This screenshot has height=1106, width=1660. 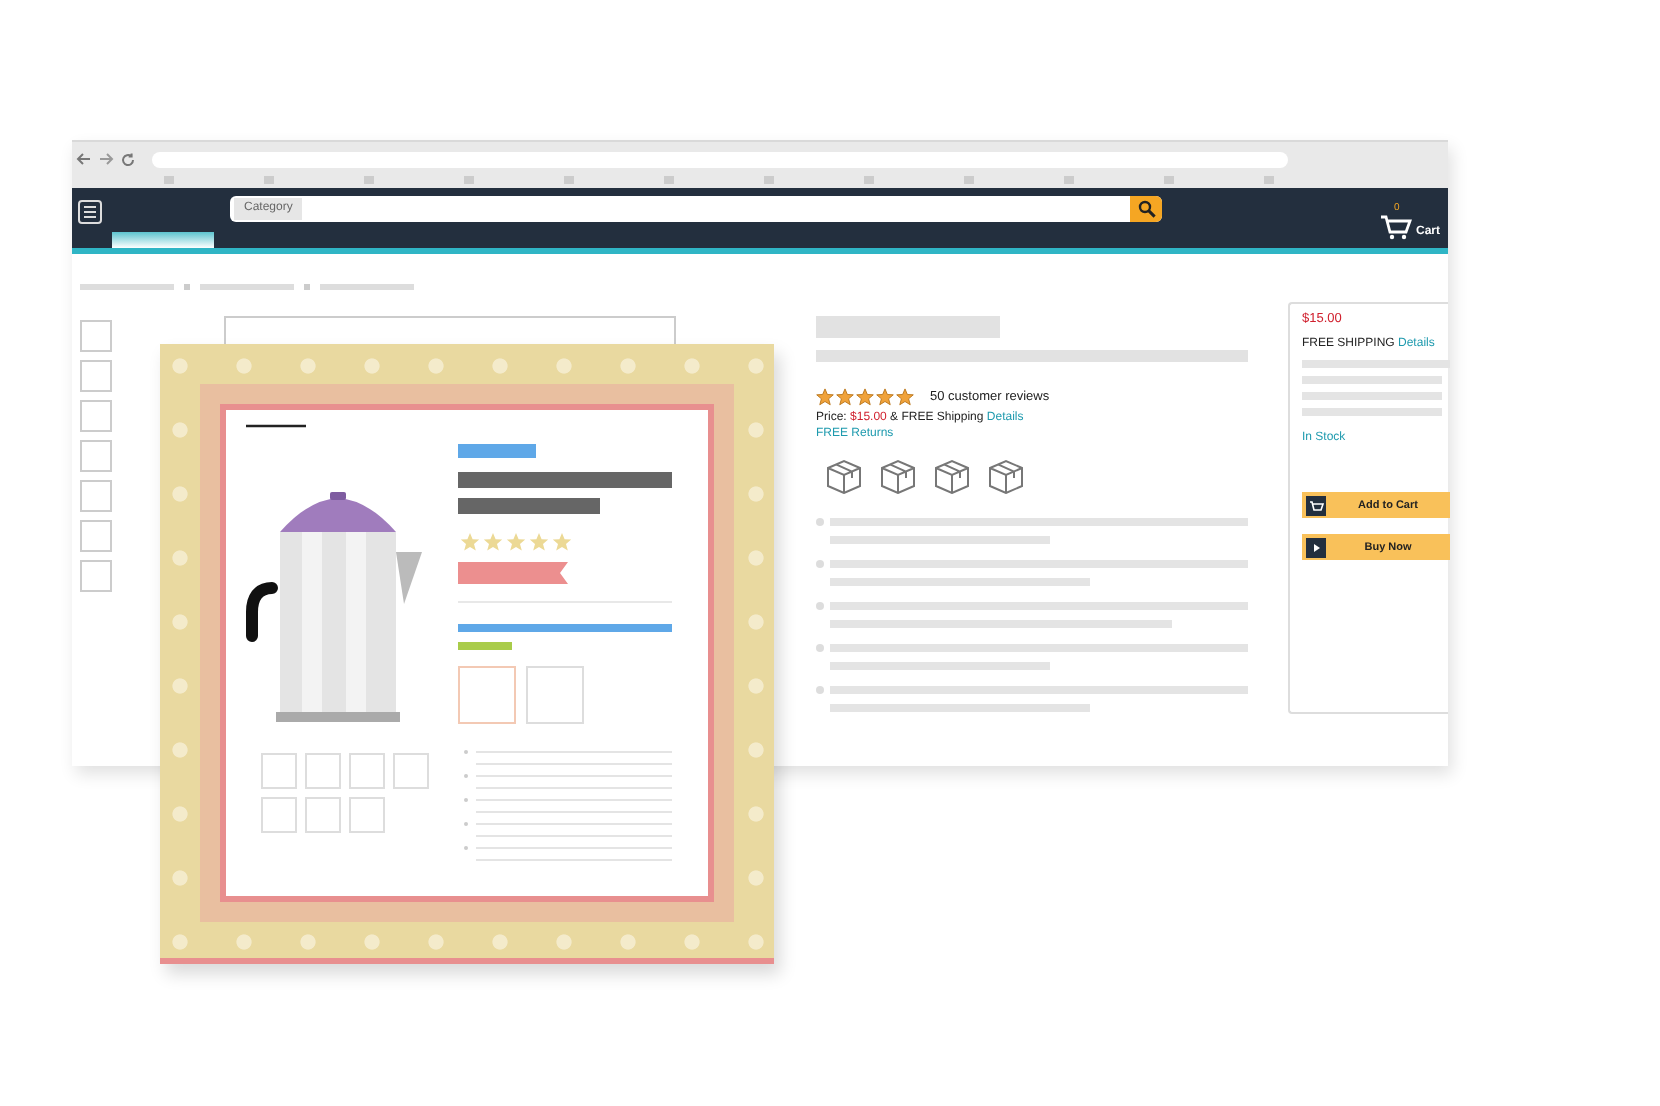 I want to click on play-icon, so click(x=1316, y=547).